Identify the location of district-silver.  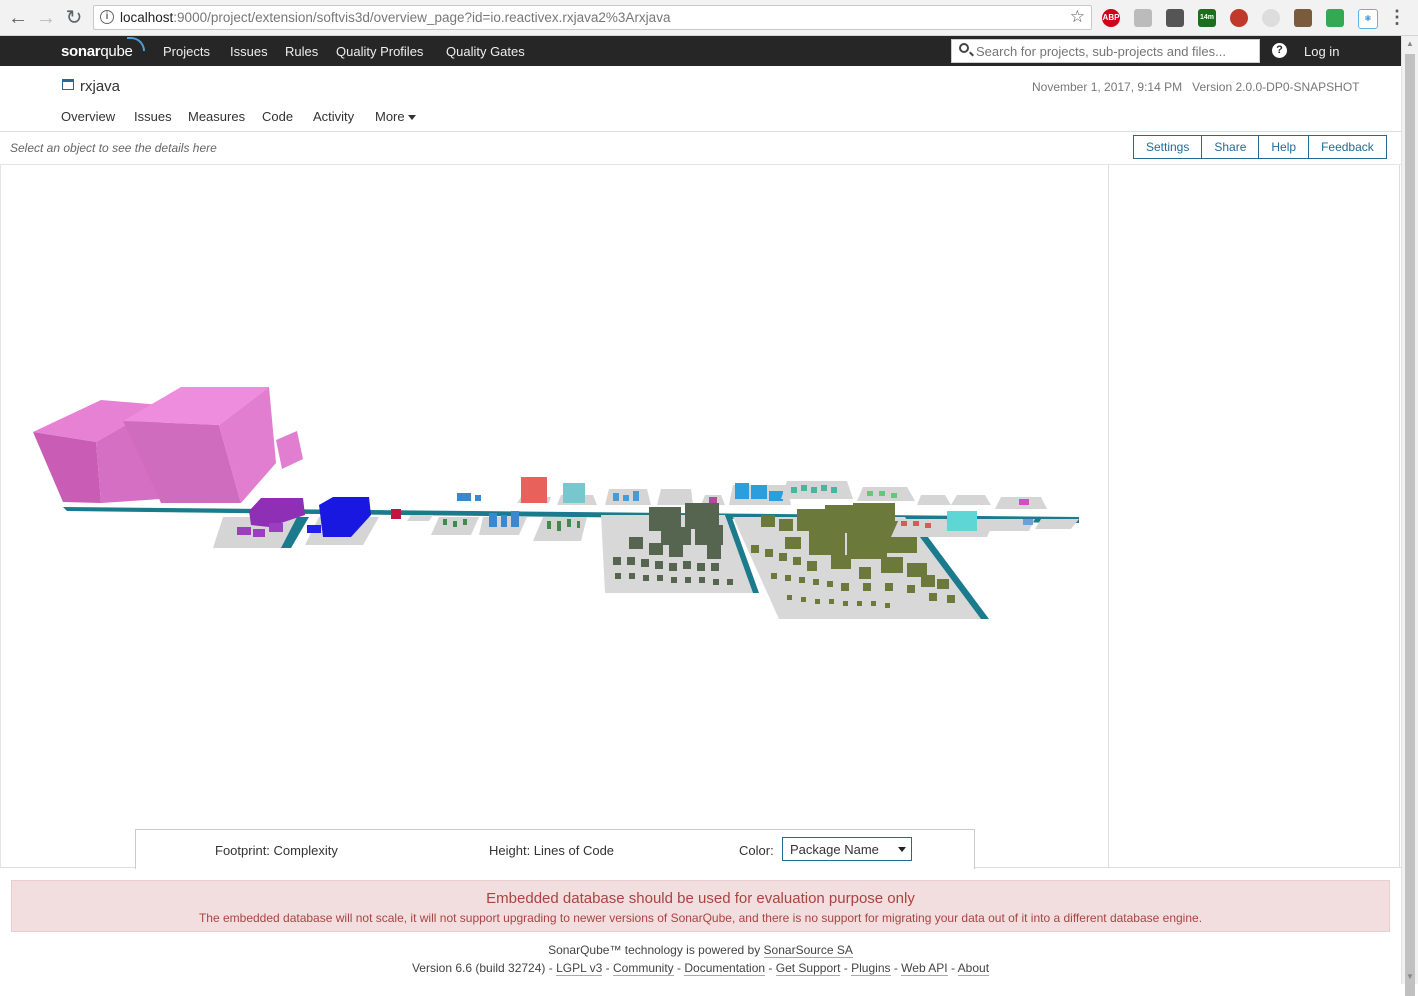
(971, 500).